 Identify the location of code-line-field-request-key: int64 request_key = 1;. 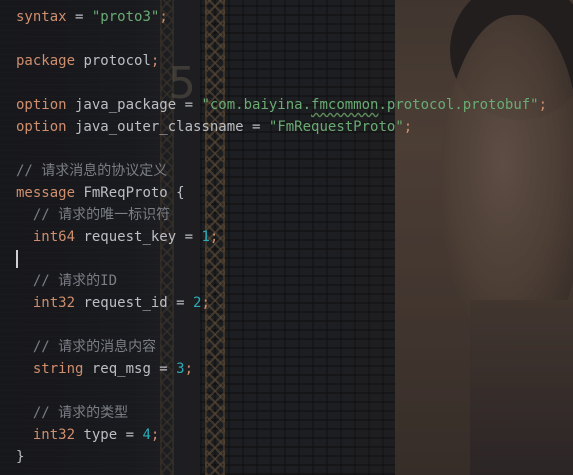
(117, 237).